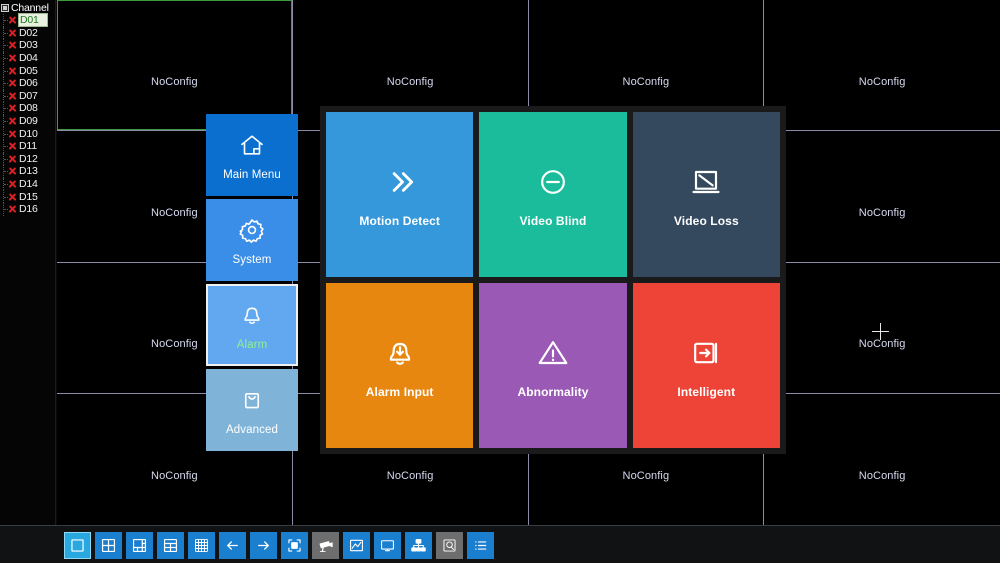 This screenshot has height=563, width=1000. I want to click on home-icon, so click(252, 145).